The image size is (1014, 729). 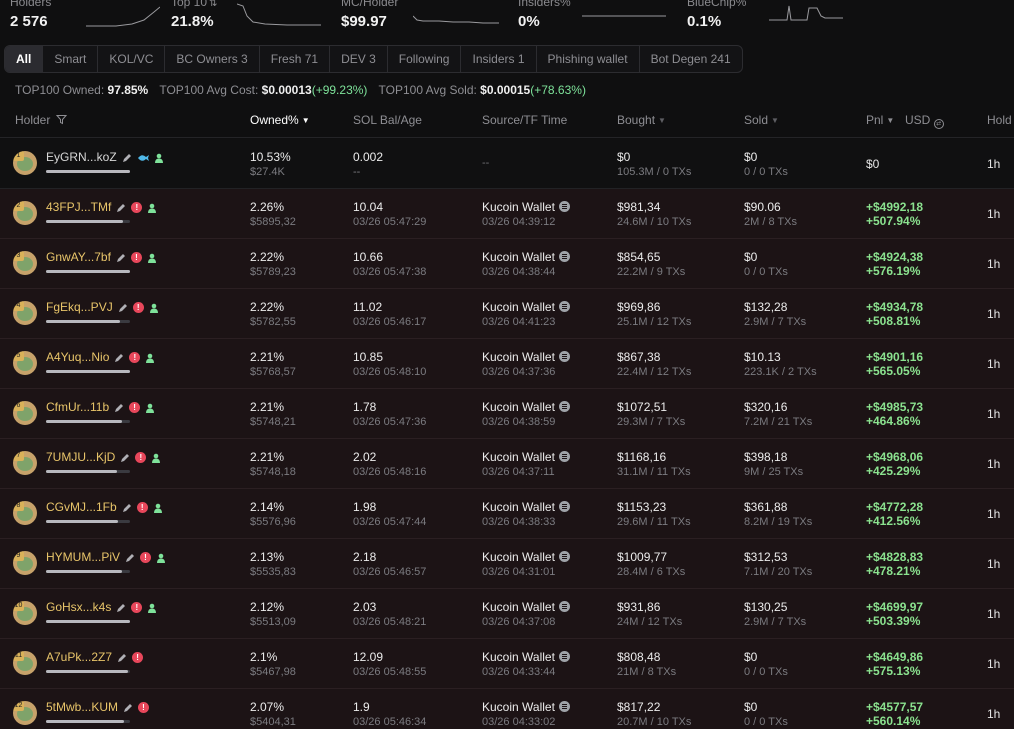 What do you see at coordinates (524, 120) in the screenshot?
I see `col-source: Source/TF Time` at bounding box center [524, 120].